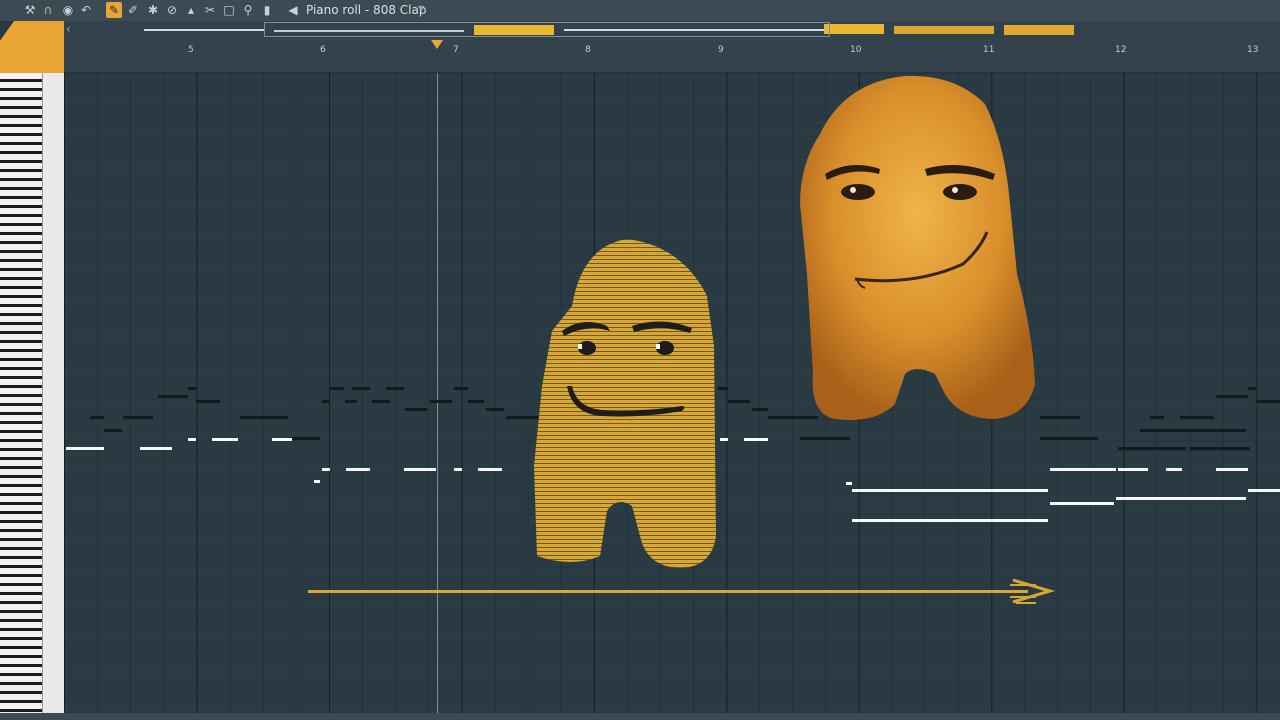 The height and width of the screenshot is (720, 1280). What do you see at coordinates (68, 10) in the screenshot?
I see `record-icon: ◉` at bounding box center [68, 10].